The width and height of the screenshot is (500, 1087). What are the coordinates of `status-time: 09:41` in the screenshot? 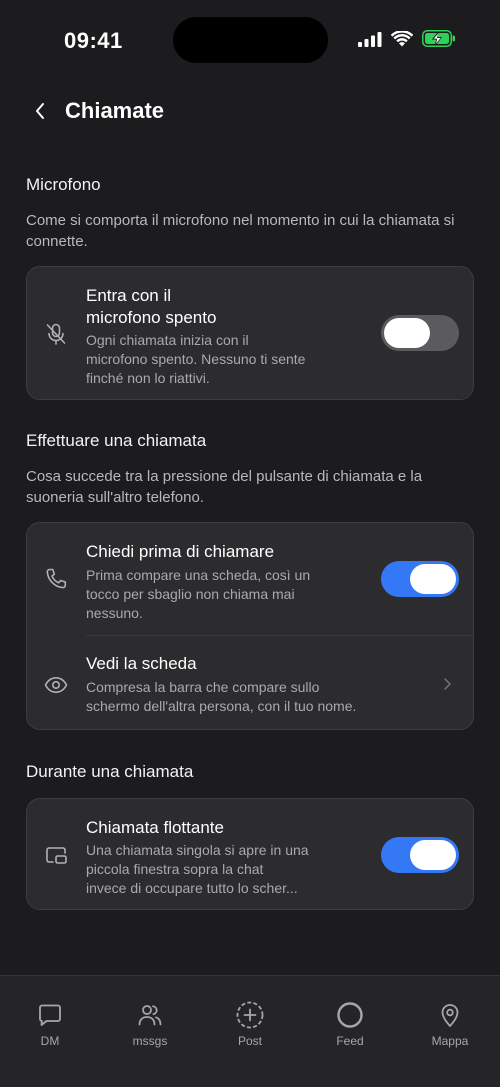 It's located at (93, 40).